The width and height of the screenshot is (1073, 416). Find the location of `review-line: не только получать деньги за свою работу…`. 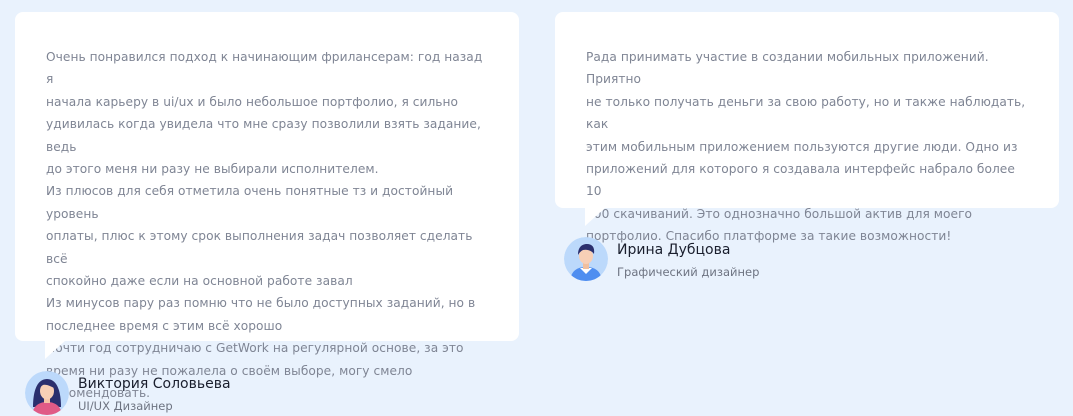

review-line: не только получать деньги за свою работу… is located at coordinates (806, 113).